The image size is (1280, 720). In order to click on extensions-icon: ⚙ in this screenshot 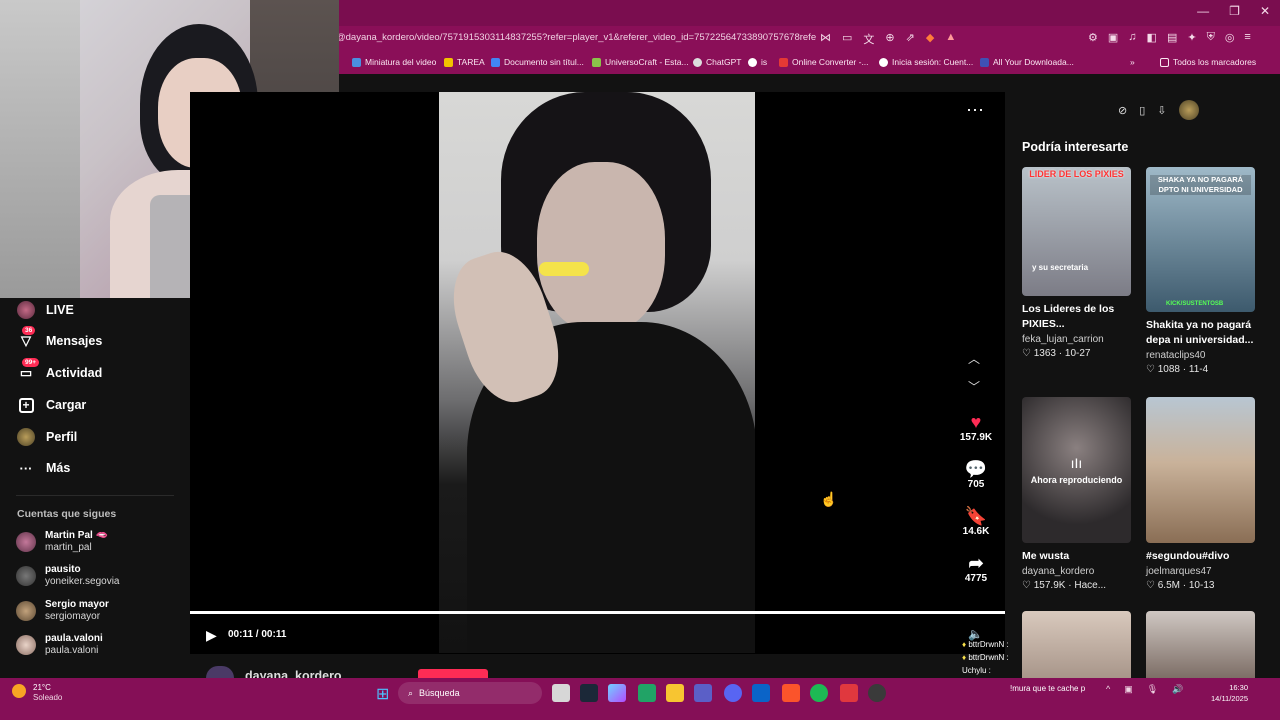, I will do `click(1093, 37)`.